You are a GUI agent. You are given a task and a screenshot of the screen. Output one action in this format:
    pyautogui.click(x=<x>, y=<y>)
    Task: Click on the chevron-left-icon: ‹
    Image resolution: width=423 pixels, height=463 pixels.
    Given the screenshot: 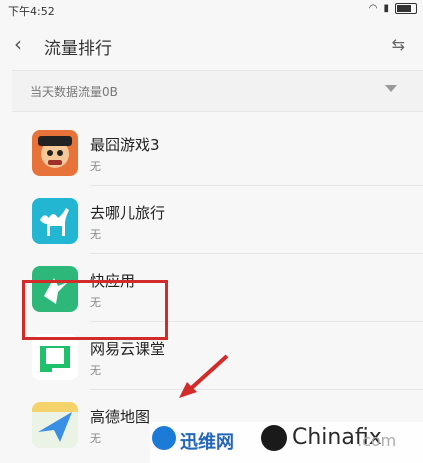 What is the action you would take?
    pyautogui.click(x=18, y=44)
    